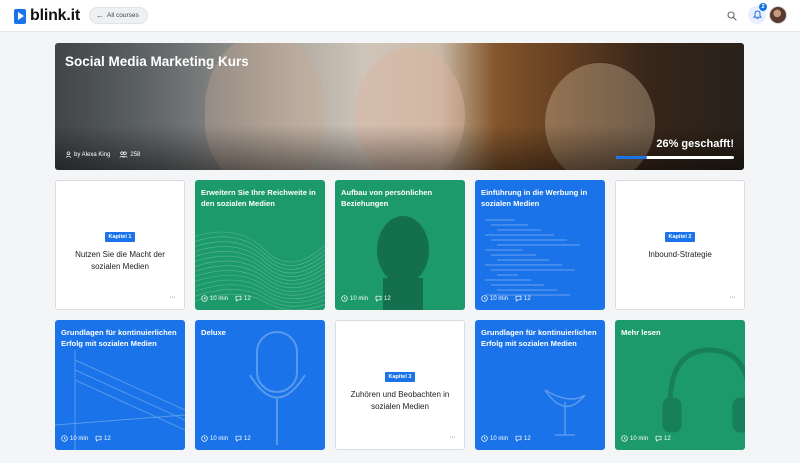  Describe the element at coordinates (100, 15) in the screenshot. I see `arrow-left-icon: ←` at that location.